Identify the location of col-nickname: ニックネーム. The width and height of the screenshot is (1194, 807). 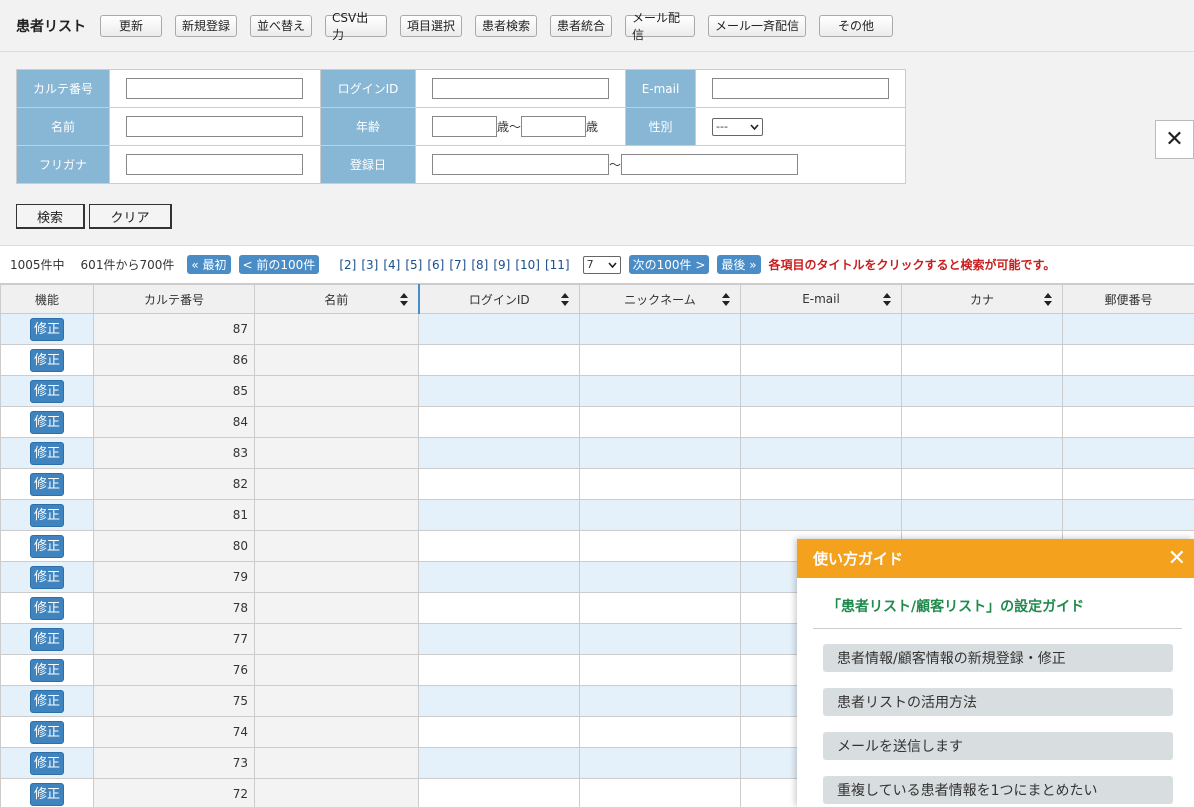
(660, 299).